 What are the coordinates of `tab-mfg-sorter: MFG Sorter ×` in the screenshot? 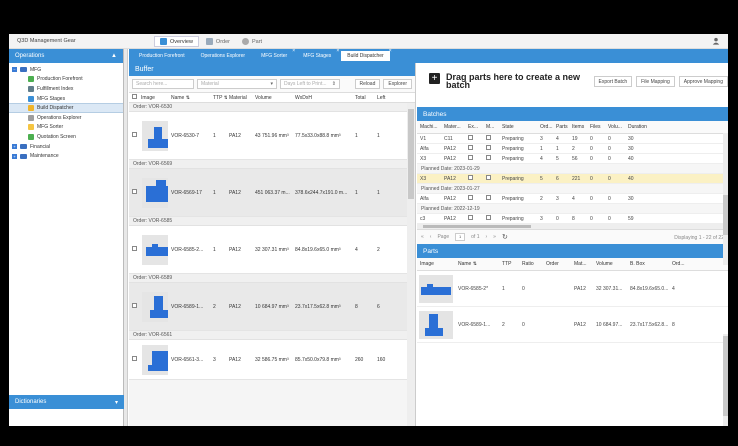 It's located at (275, 54).